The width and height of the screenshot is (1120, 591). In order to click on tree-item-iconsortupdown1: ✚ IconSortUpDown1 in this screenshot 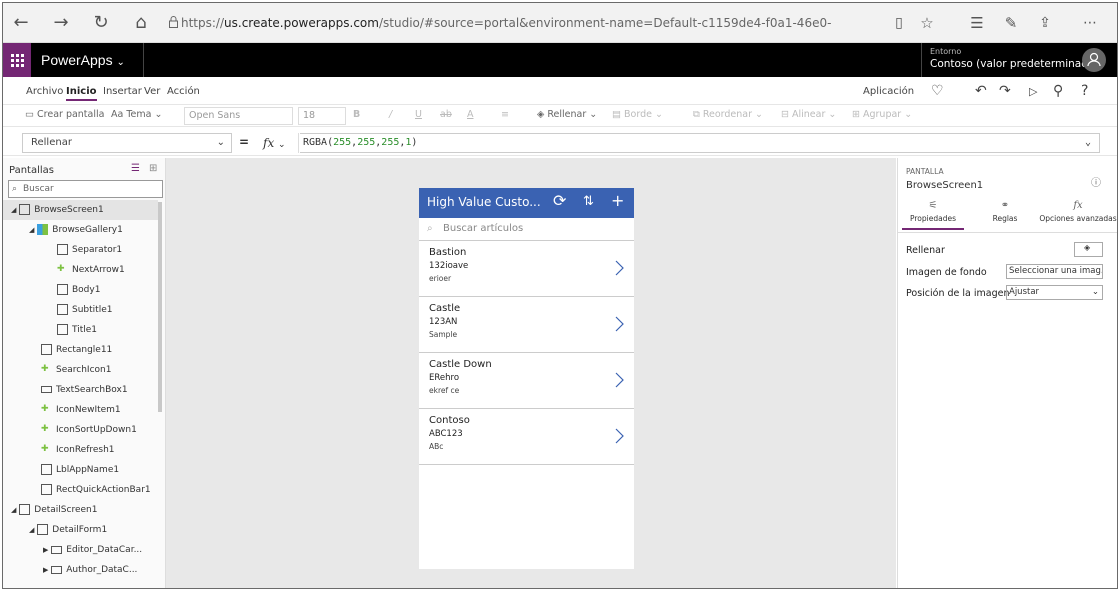, I will do `click(89, 430)`.